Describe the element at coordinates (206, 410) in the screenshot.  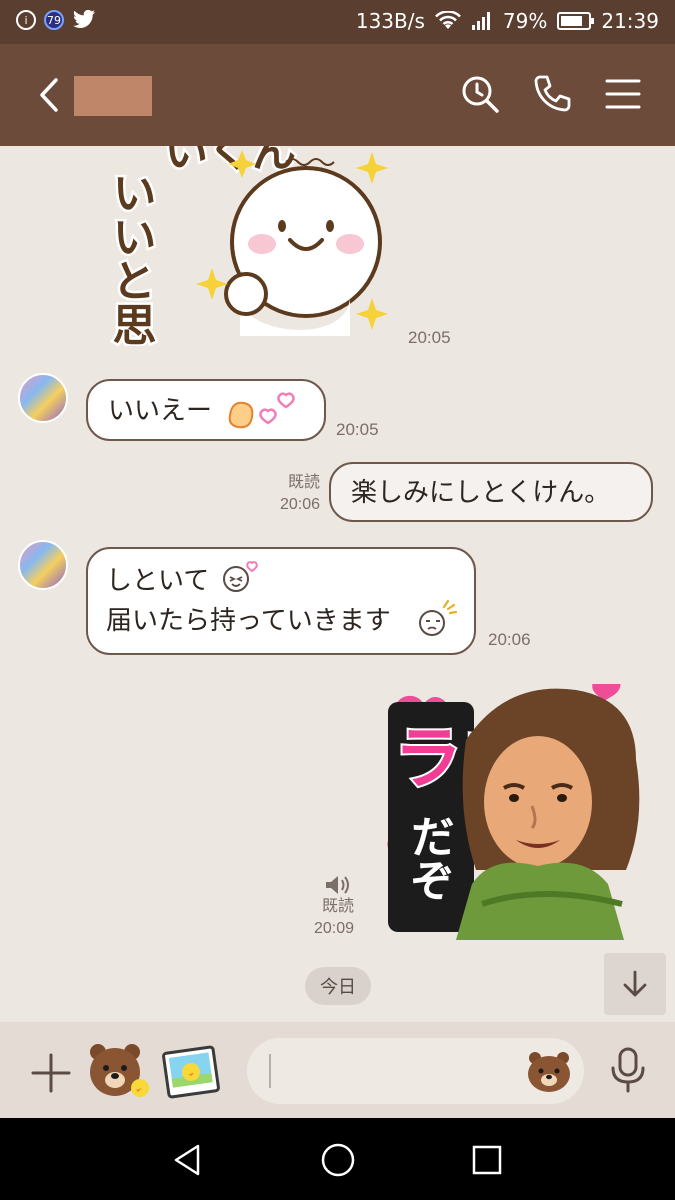
I see `incoming-message-bubble: いいえー` at that location.